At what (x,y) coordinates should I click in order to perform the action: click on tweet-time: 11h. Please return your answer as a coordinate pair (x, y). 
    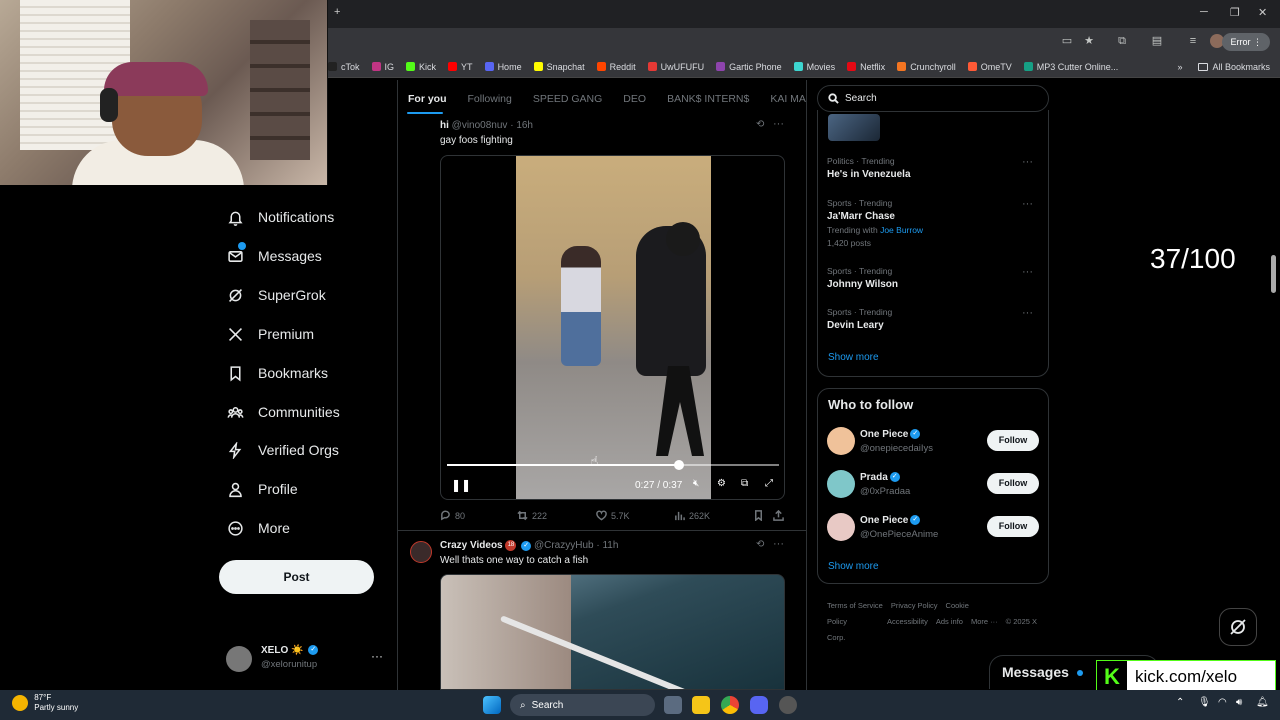
    Looking at the image, I should click on (610, 545).